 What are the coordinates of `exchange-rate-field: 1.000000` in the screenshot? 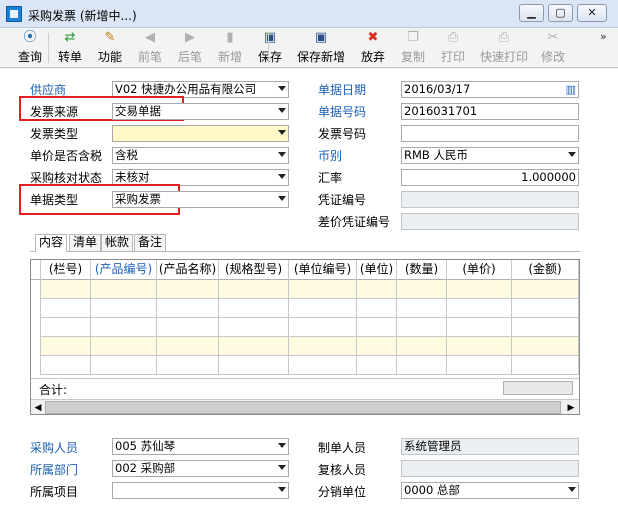 It's located at (490, 177).